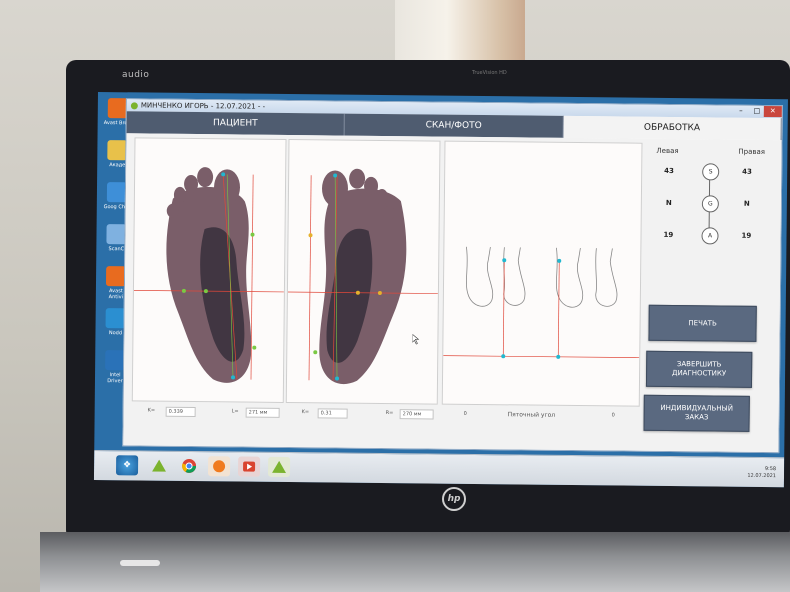 The image size is (790, 592). Describe the element at coordinates (559, 260) in the screenshot. I see `heel-marker-right-top` at that location.